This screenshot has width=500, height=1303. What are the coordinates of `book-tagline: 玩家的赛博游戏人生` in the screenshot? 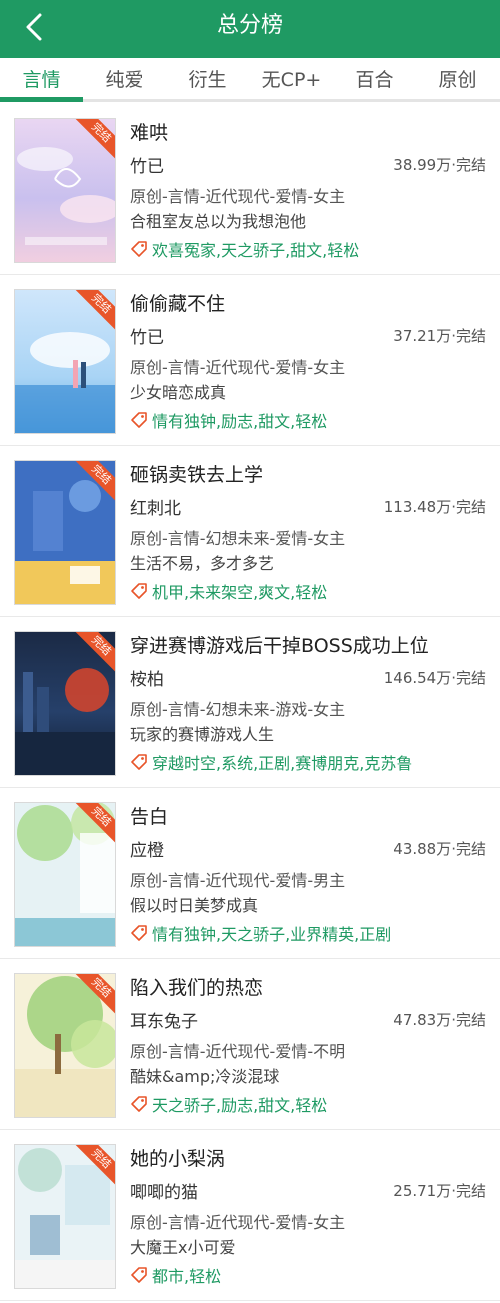 It's located at (202, 734).